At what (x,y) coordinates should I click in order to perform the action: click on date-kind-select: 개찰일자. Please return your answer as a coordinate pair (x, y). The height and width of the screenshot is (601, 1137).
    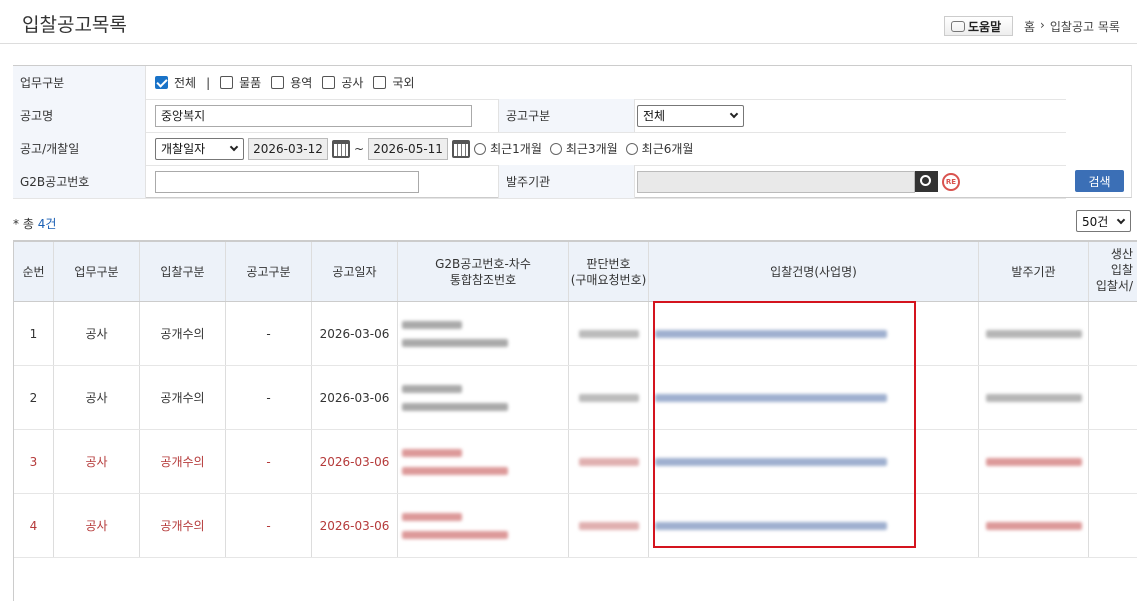
    Looking at the image, I should click on (199, 148).